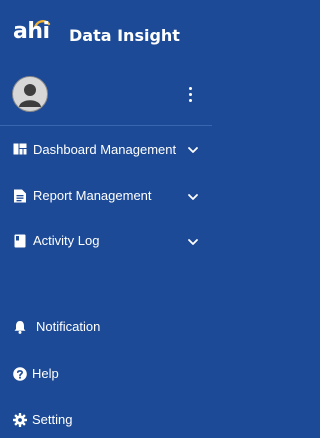  Describe the element at coordinates (45, 373) in the screenshot. I see `nav-label-help: Help` at that location.